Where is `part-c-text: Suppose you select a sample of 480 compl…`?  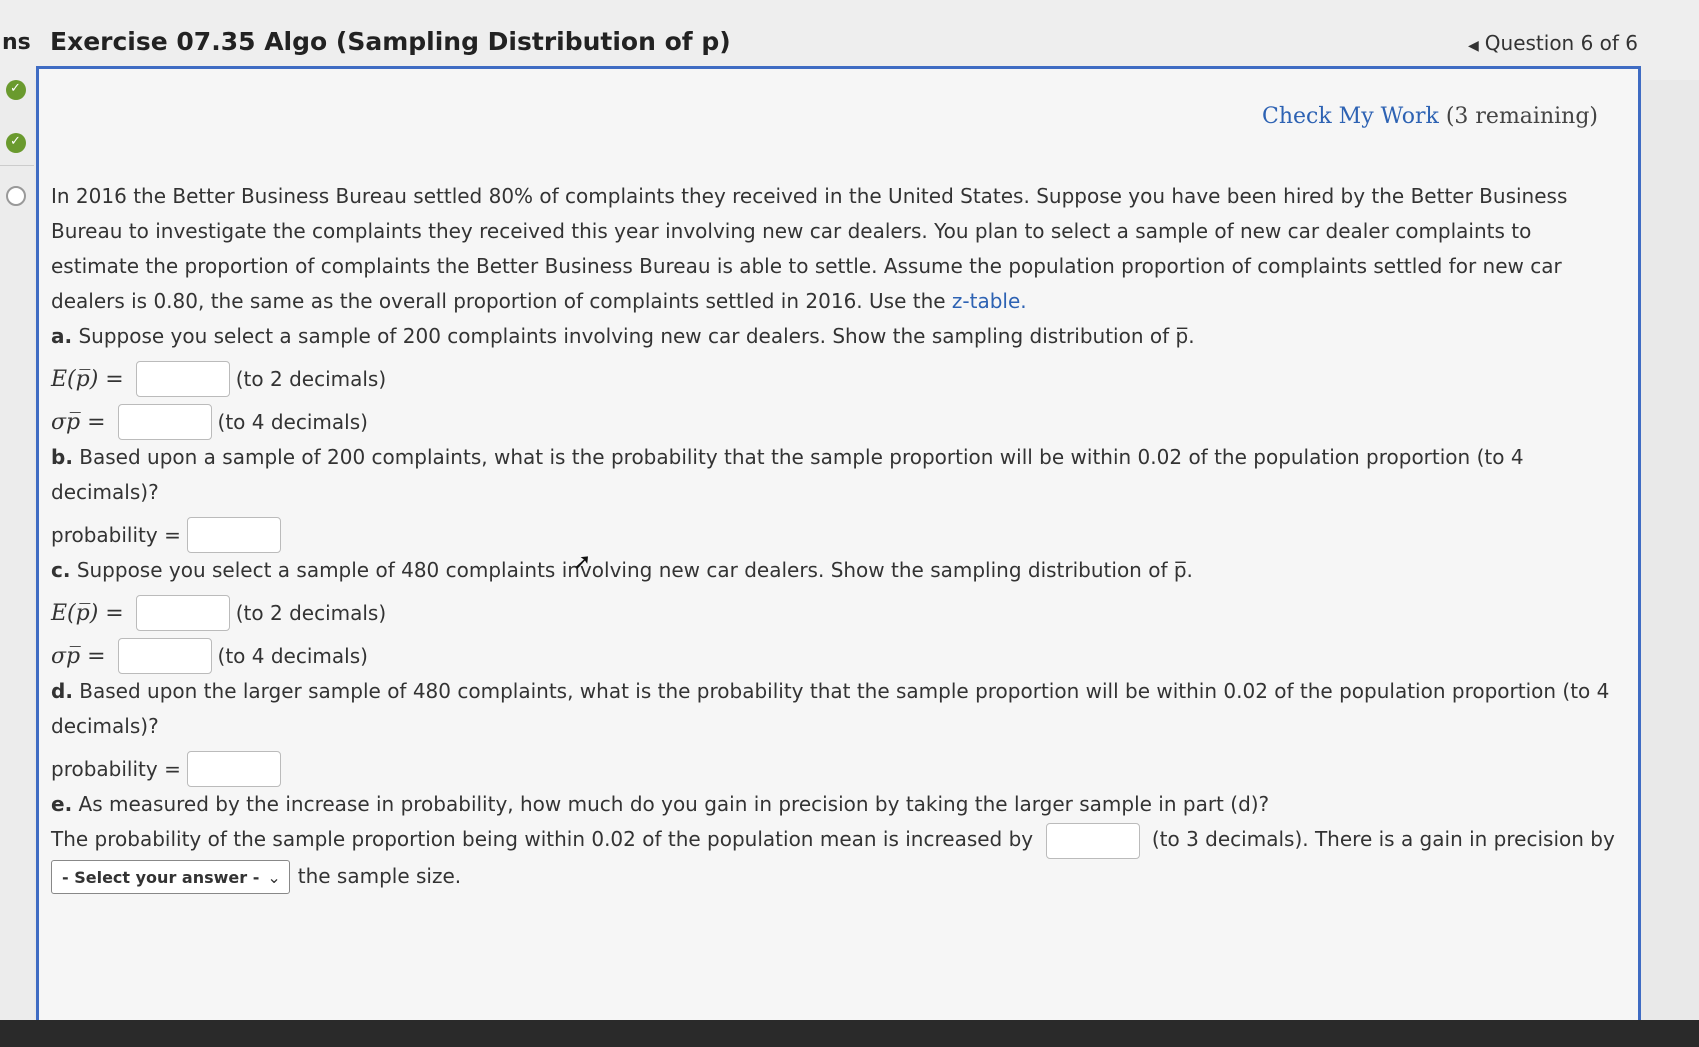
part-c-text: Suppose you select a sample of 480 compl… is located at coordinates (634, 570).